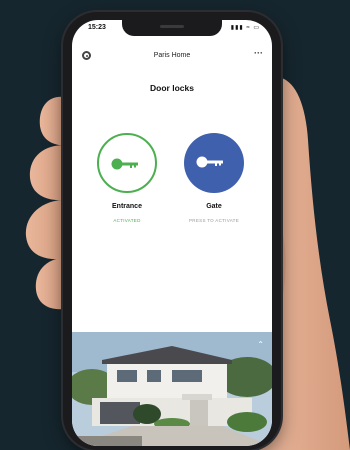 The image size is (350, 450). Describe the element at coordinates (245, 28) in the screenshot. I see `status-icons: ▮▮▮ ≈ ▭` at that location.